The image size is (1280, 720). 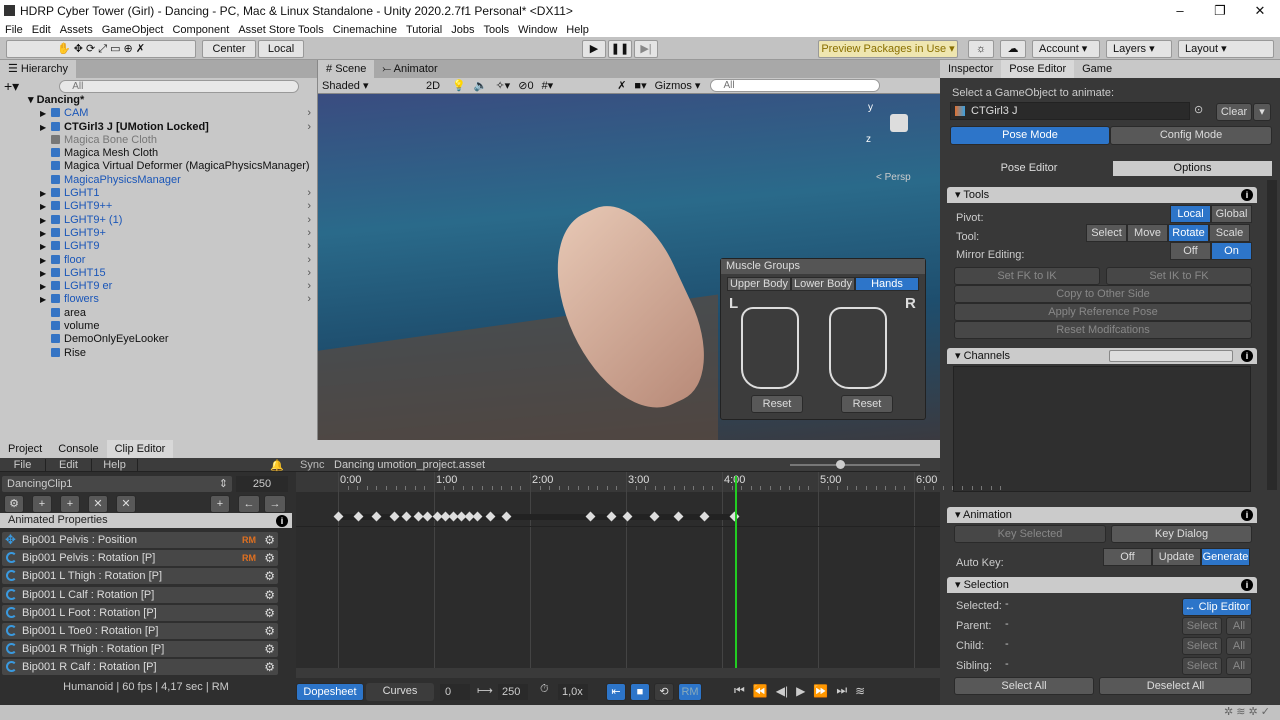 What do you see at coordinates (140, 449) in the screenshot?
I see `tab-clip-editor: Clip Editor` at bounding box center [140, 449].